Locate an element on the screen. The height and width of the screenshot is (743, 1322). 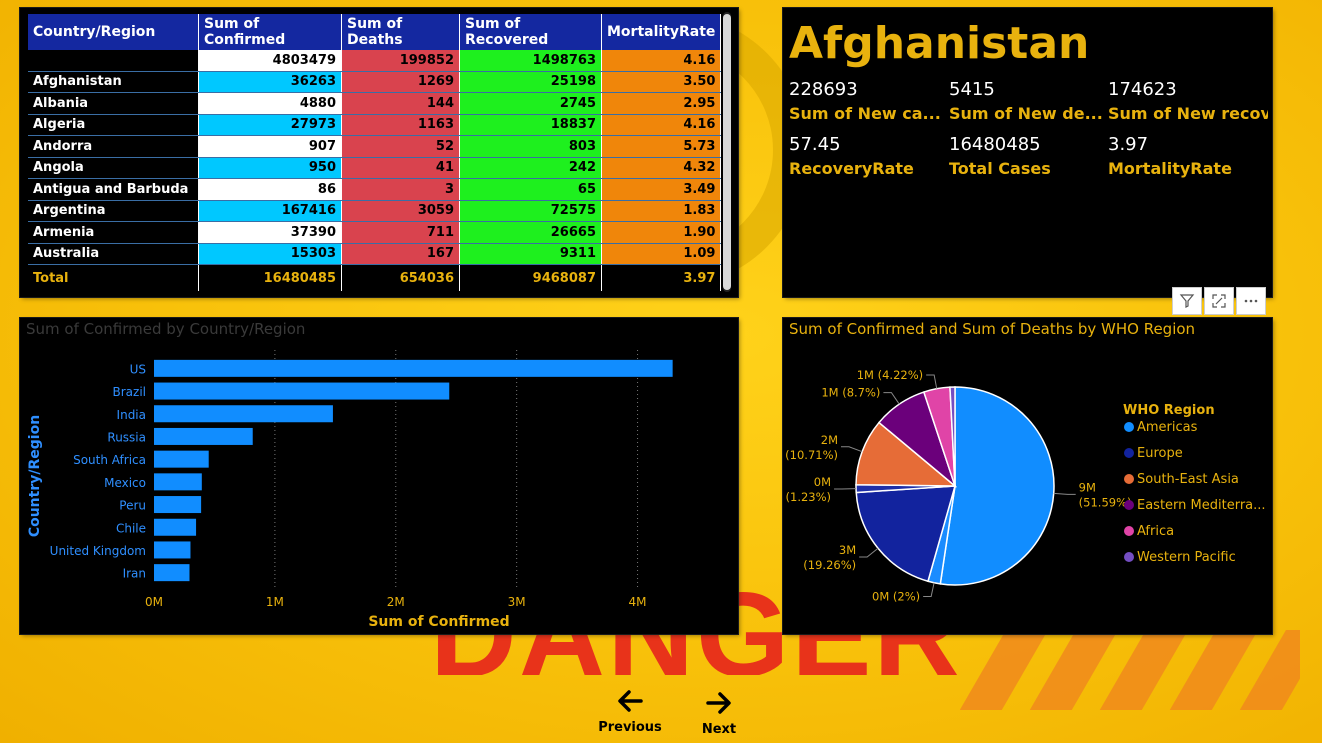
pie-data-label: 2M is located at coordinates (829, 440).